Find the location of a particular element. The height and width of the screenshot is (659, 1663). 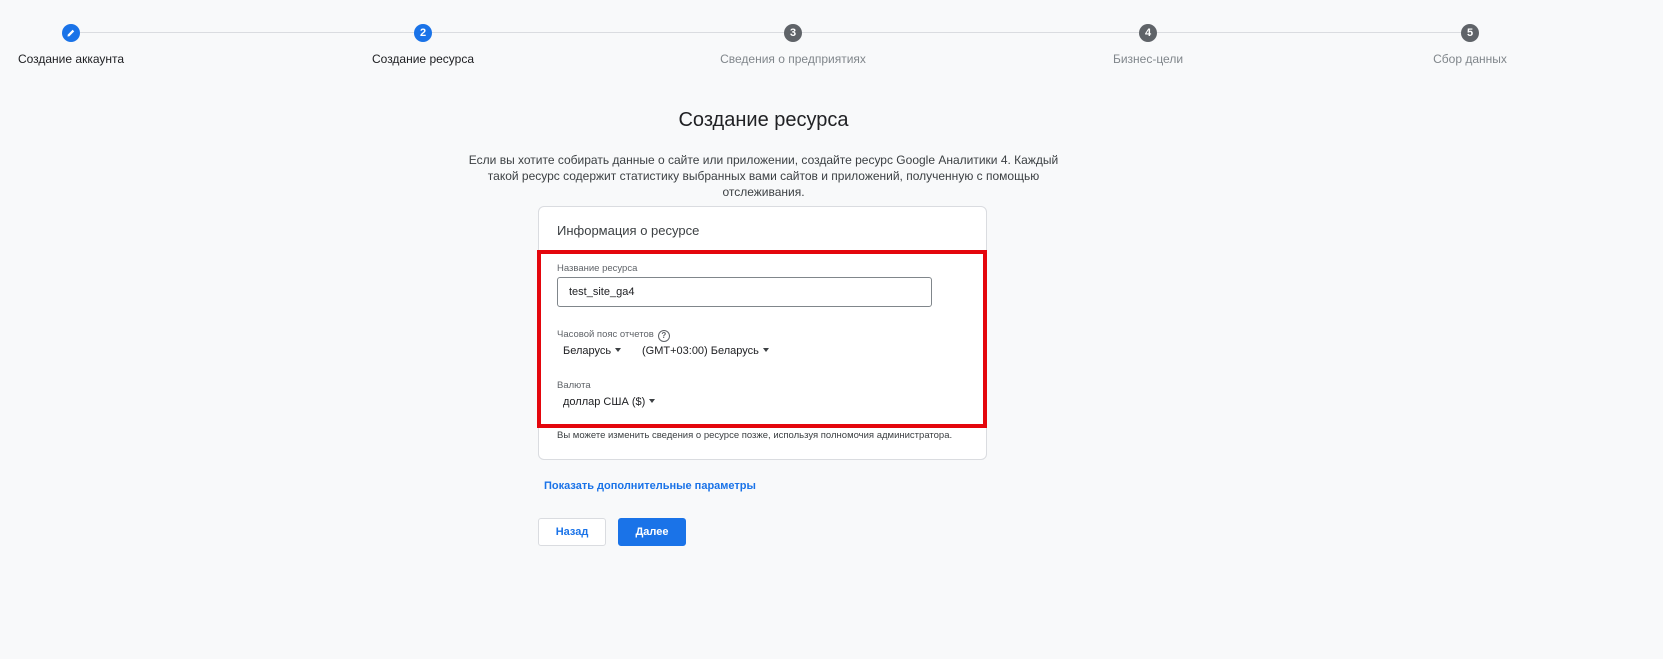

next-button: Далее is located at coordinates (652, 532).